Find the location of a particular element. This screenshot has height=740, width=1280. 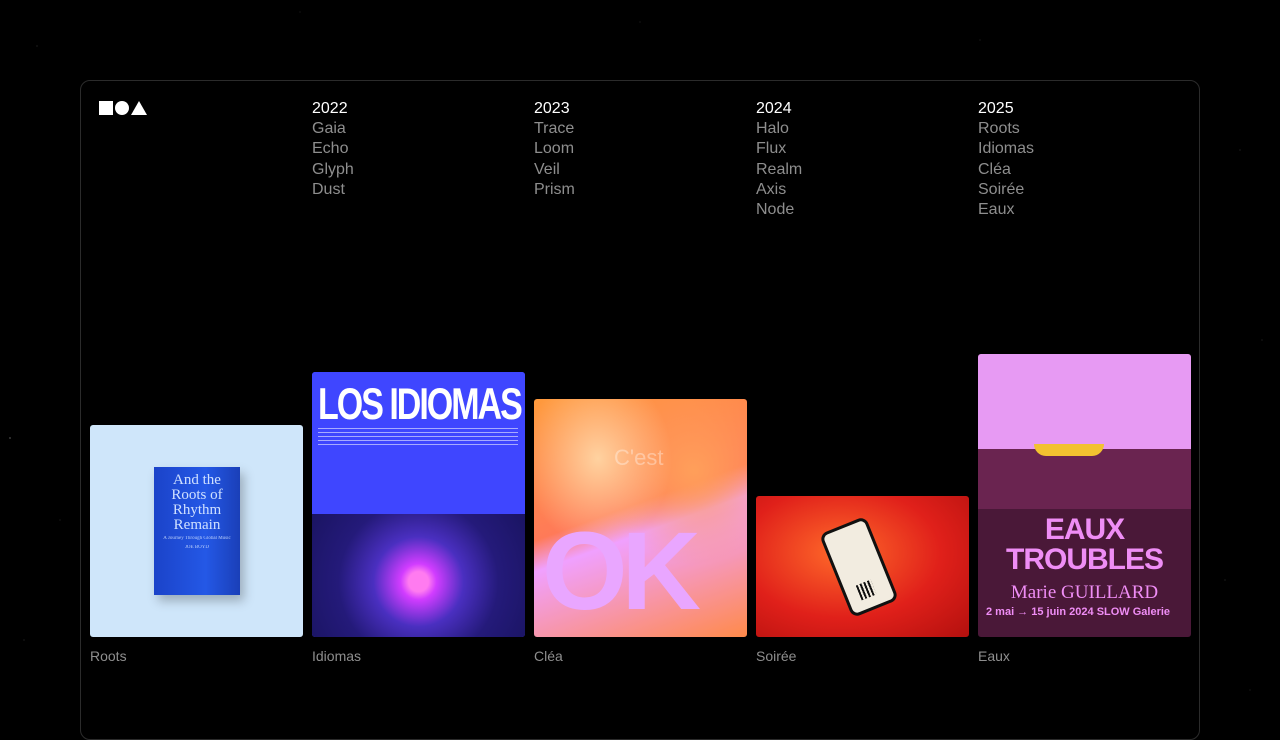

project-link-veil: Veil is located at coordinates (634, 170).